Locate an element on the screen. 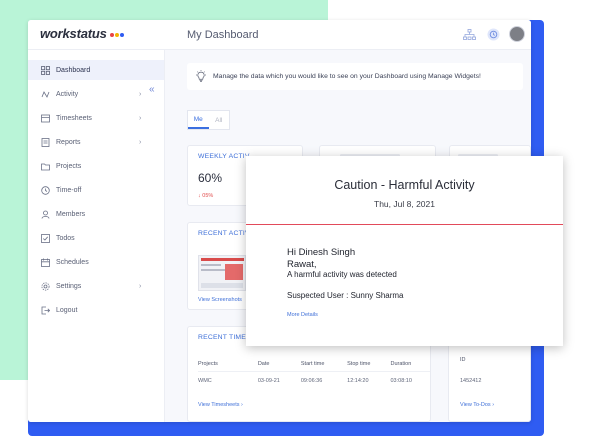  sidebar-item-label: Activity is located at coordinates (67, 94).